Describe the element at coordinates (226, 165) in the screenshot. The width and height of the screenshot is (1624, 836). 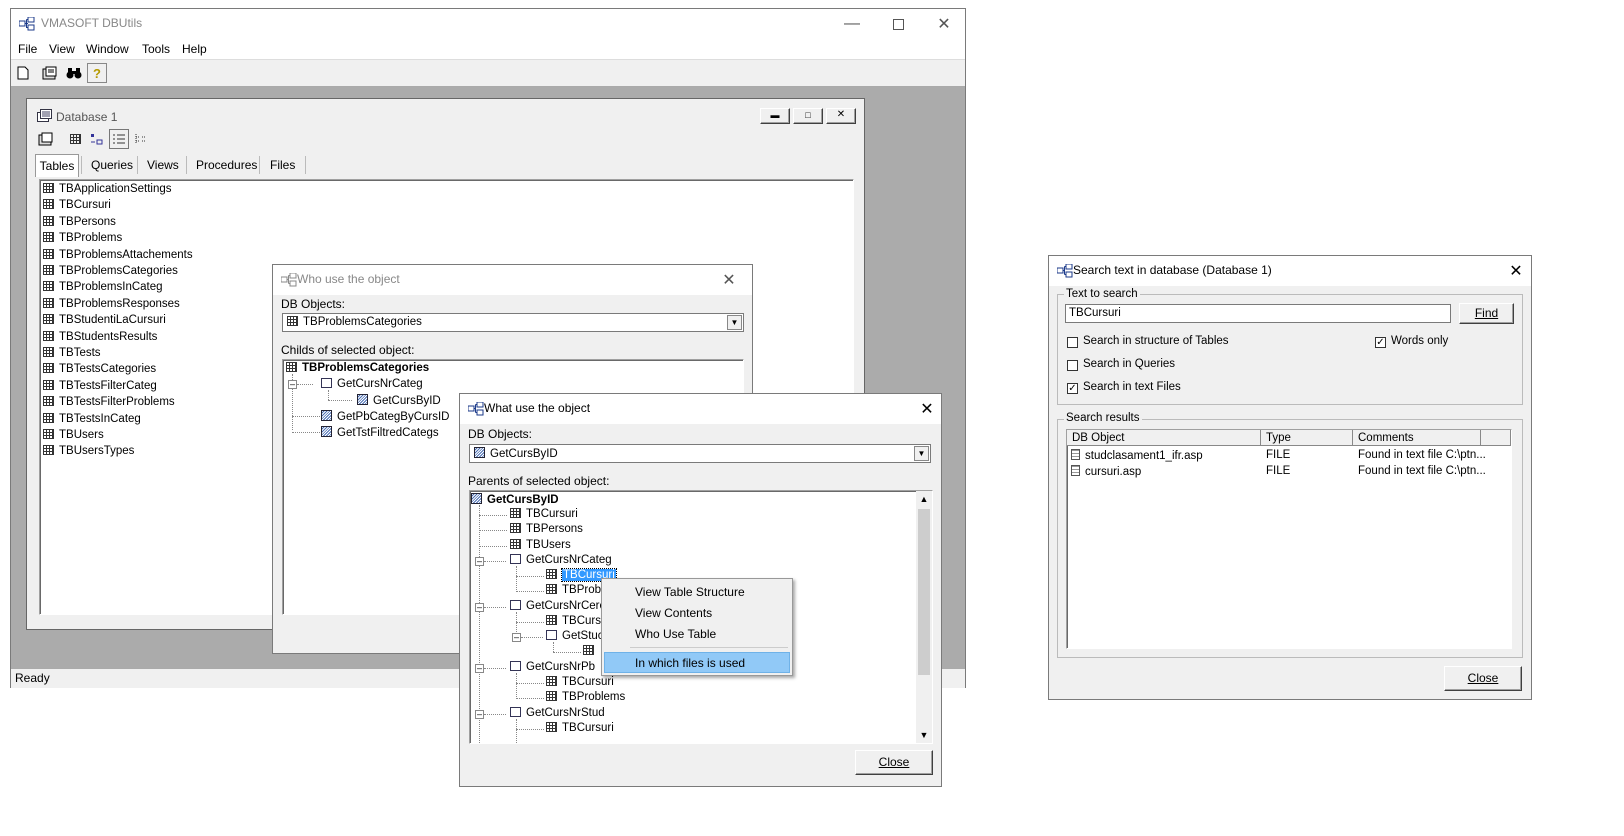
I see `tab-procedures: Procedures` at that location.